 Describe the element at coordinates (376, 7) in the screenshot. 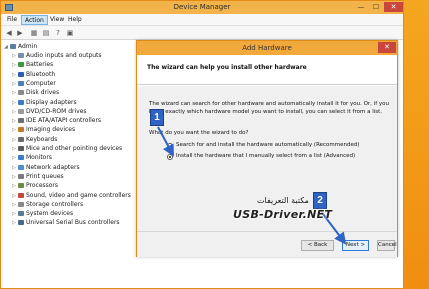

I see `maximize-button: ☐` at that location.